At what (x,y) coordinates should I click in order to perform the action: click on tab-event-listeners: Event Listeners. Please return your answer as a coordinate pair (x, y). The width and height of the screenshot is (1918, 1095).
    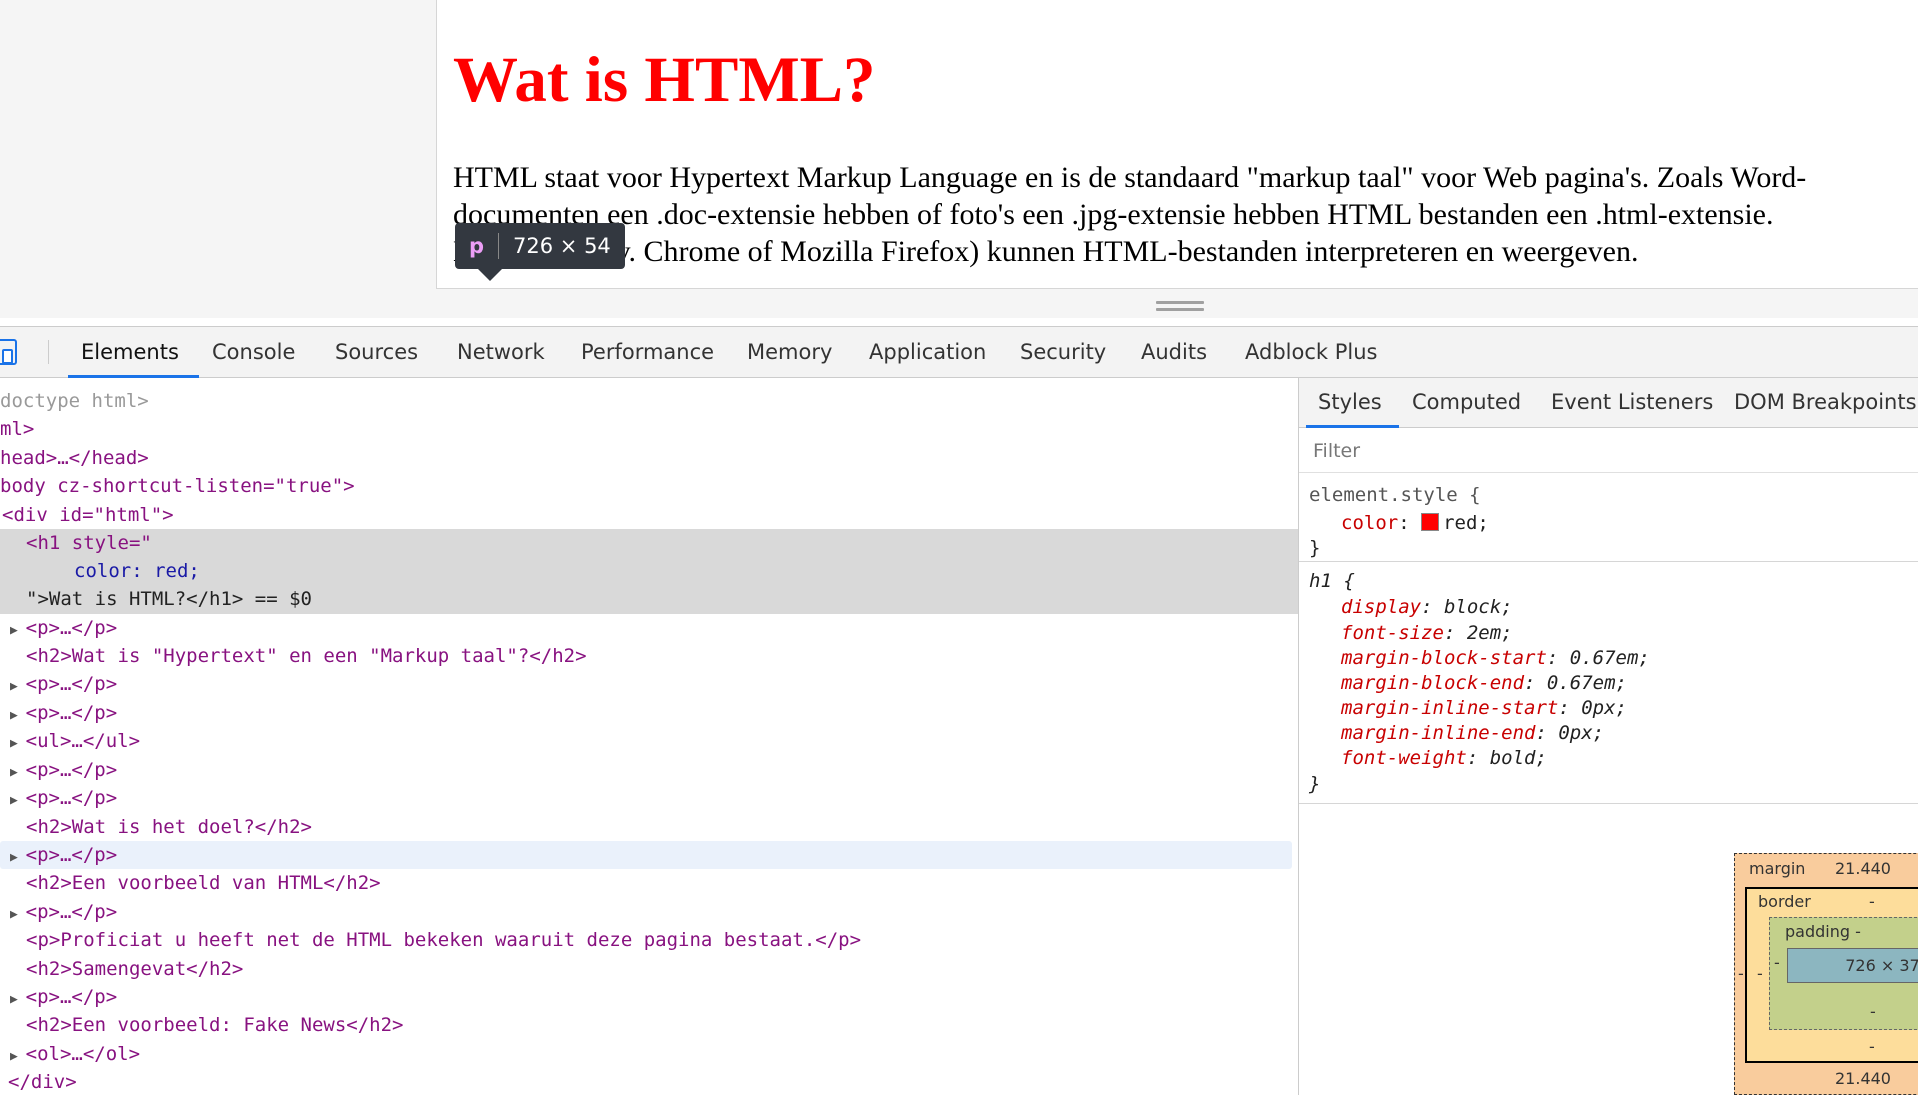
    Looking at the image, I should click on (1632, 402).